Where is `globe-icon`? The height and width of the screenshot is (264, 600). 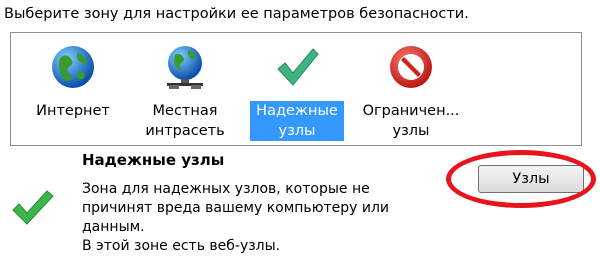 globe-icon is located at coordinates (73, 67).